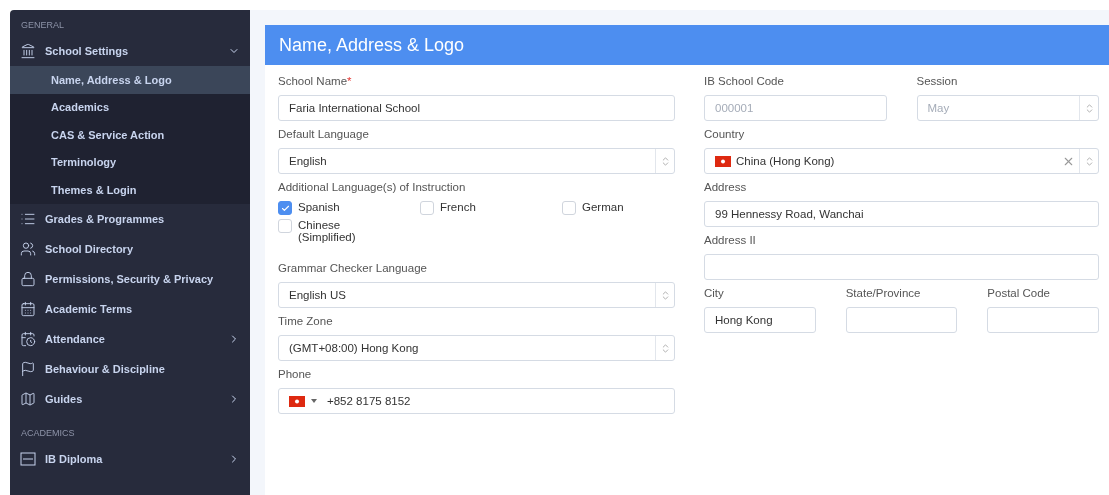 The image size is (1109, 495). Describe the element at coordinates (323, 134) in the screenshot. I see `field-label: Default Language` at that location.